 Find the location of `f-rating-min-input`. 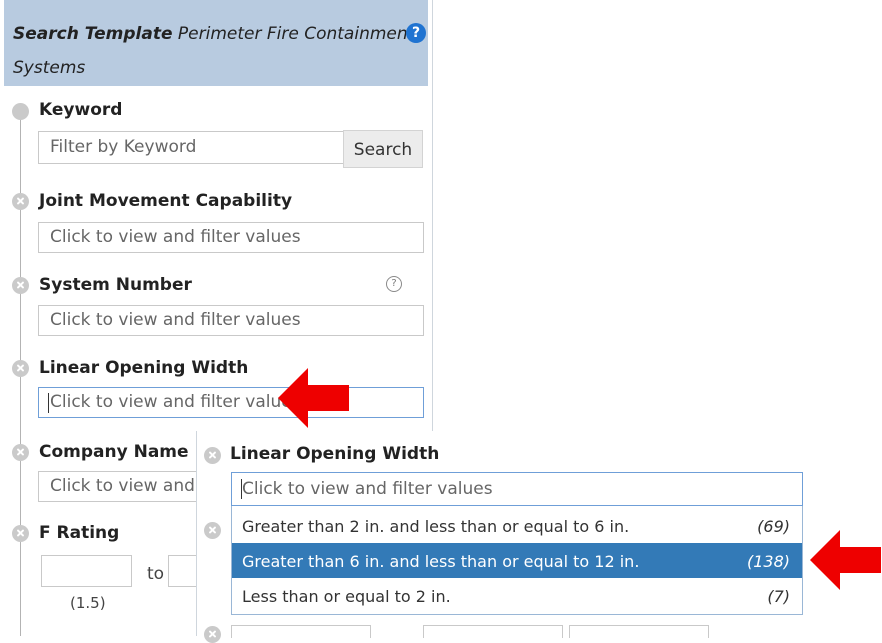

f-rating-min-input is located at coordinates (86, 571).